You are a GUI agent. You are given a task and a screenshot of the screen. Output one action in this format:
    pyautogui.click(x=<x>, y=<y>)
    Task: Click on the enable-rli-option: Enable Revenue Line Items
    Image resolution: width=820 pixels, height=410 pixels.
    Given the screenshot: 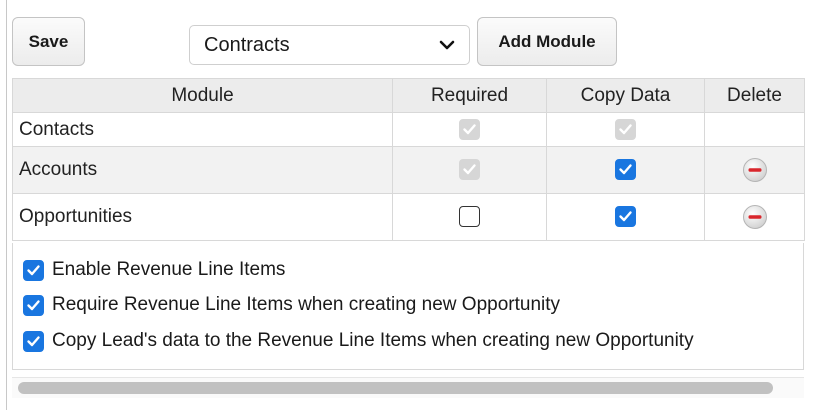 What is the action you would take?
    pyautogui.click(x=154, y=270)
    